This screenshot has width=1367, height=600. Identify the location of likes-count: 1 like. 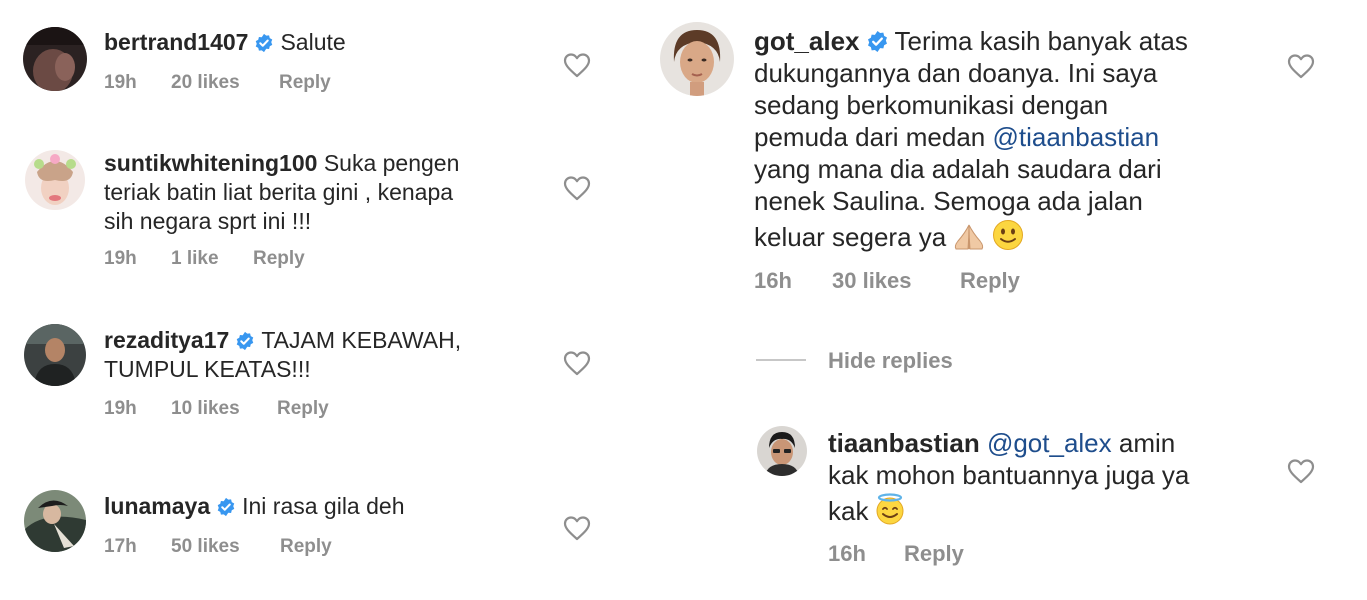
(195, 259).